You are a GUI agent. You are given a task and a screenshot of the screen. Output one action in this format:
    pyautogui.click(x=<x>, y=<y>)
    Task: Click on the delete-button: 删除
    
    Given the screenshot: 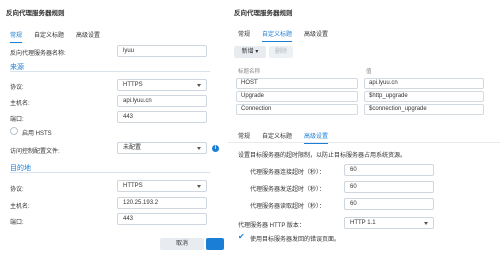 What is the action you would take?
    pyautogui.click(x=281, y=52)
    